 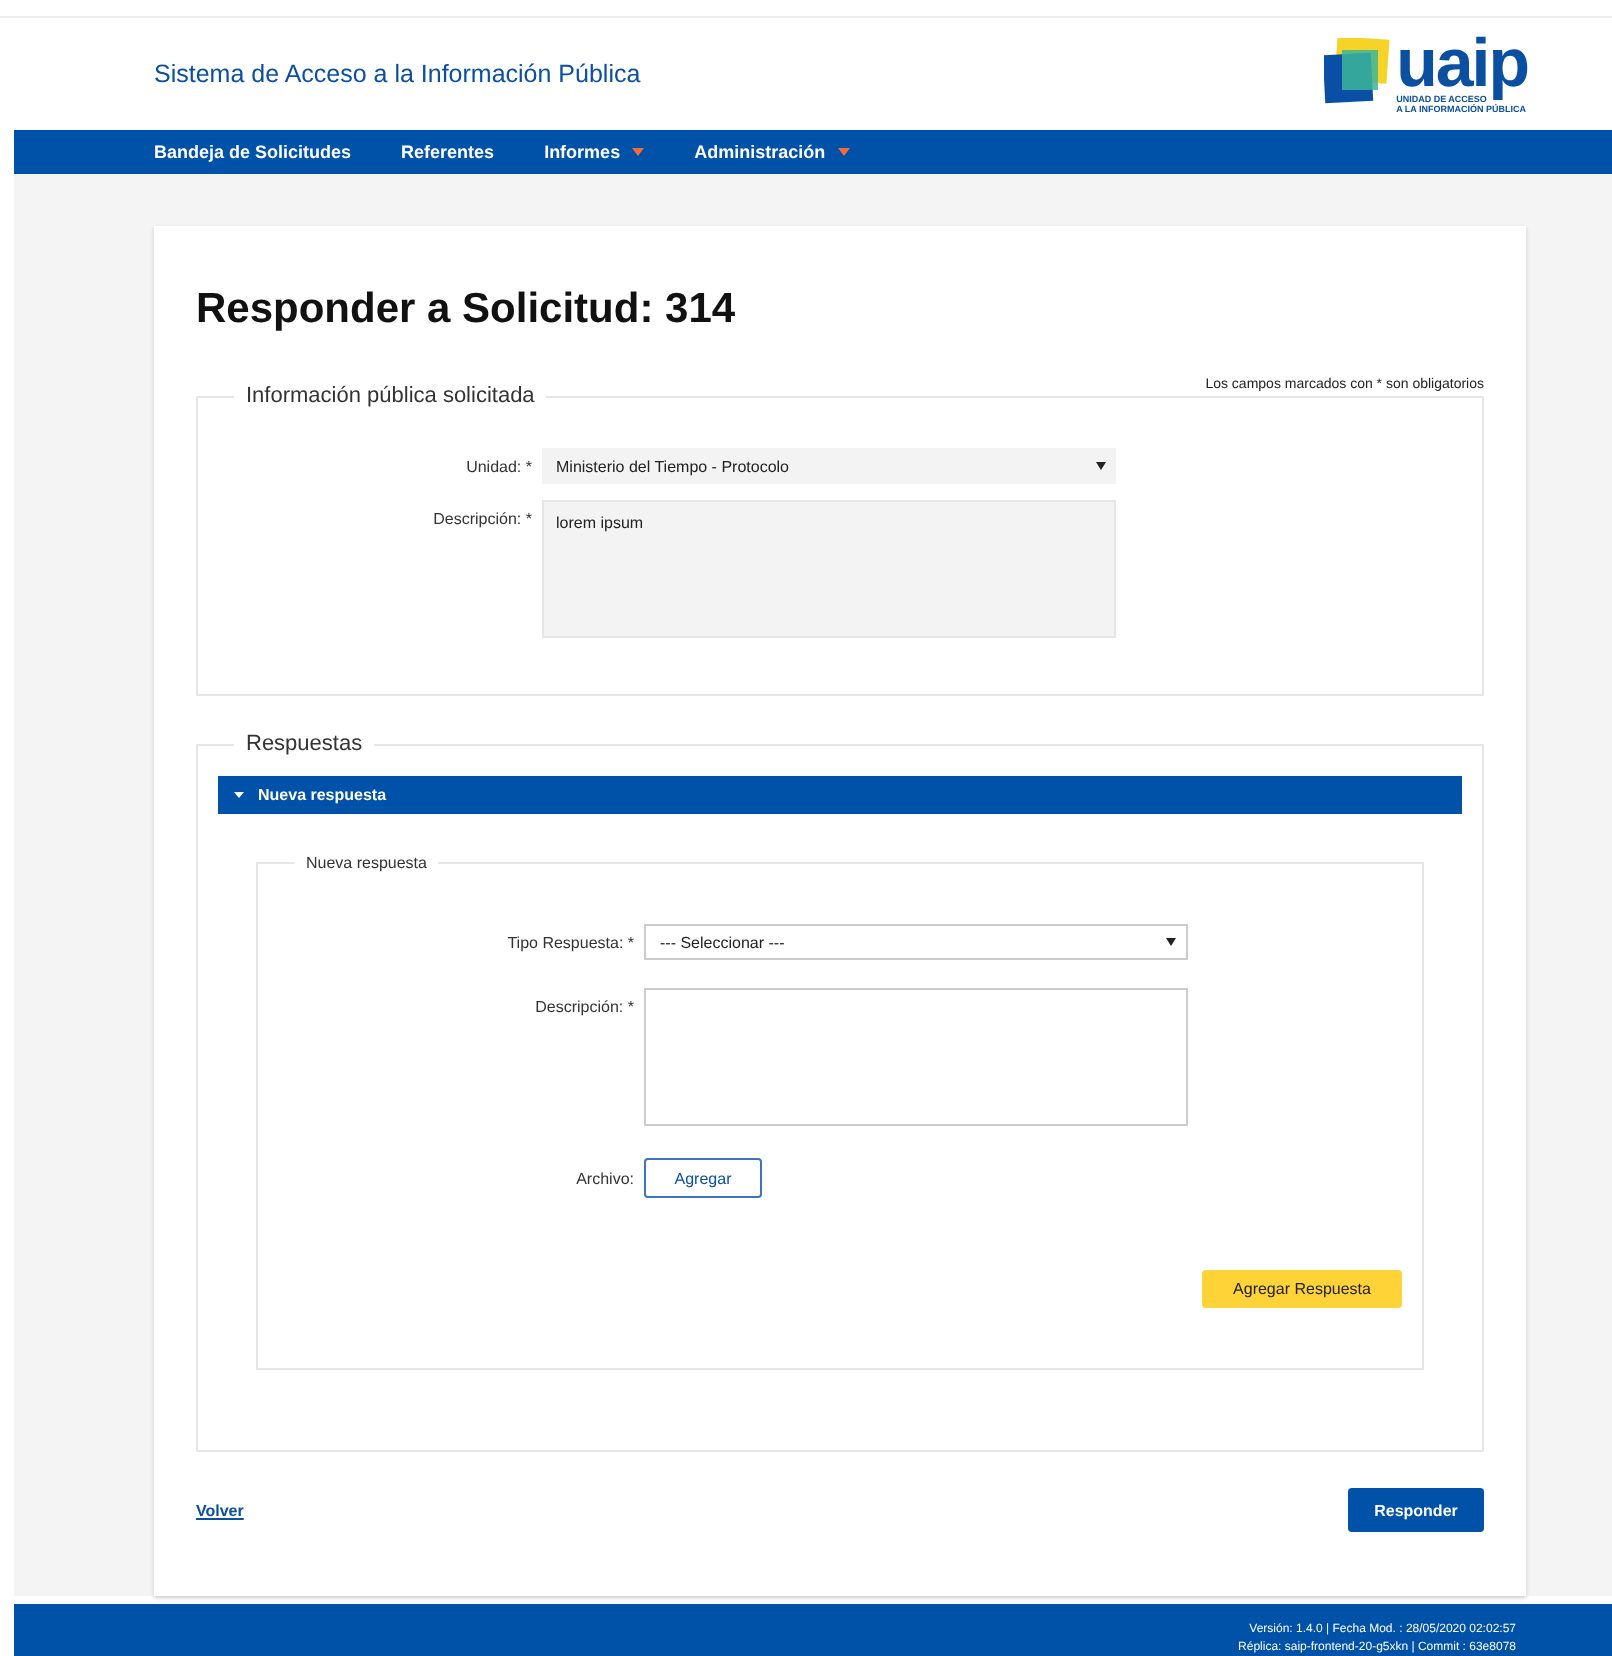 What do you see at coordinates (467, 310) in the screenshot?
I see `page-title: Responder a Solicitud: 314` at bounding box center [467, 310].